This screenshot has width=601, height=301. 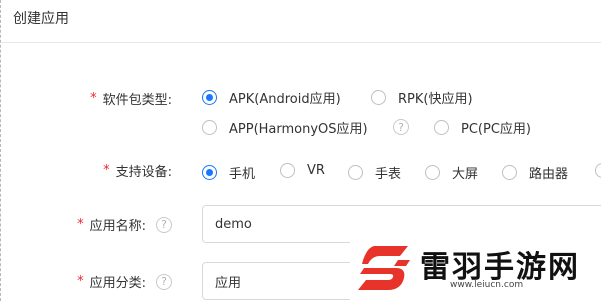 What do you see at coordinates (388, 174) in the screenshot?
I see `radio-watch-label: 手表` at bounding box center [388, 174].